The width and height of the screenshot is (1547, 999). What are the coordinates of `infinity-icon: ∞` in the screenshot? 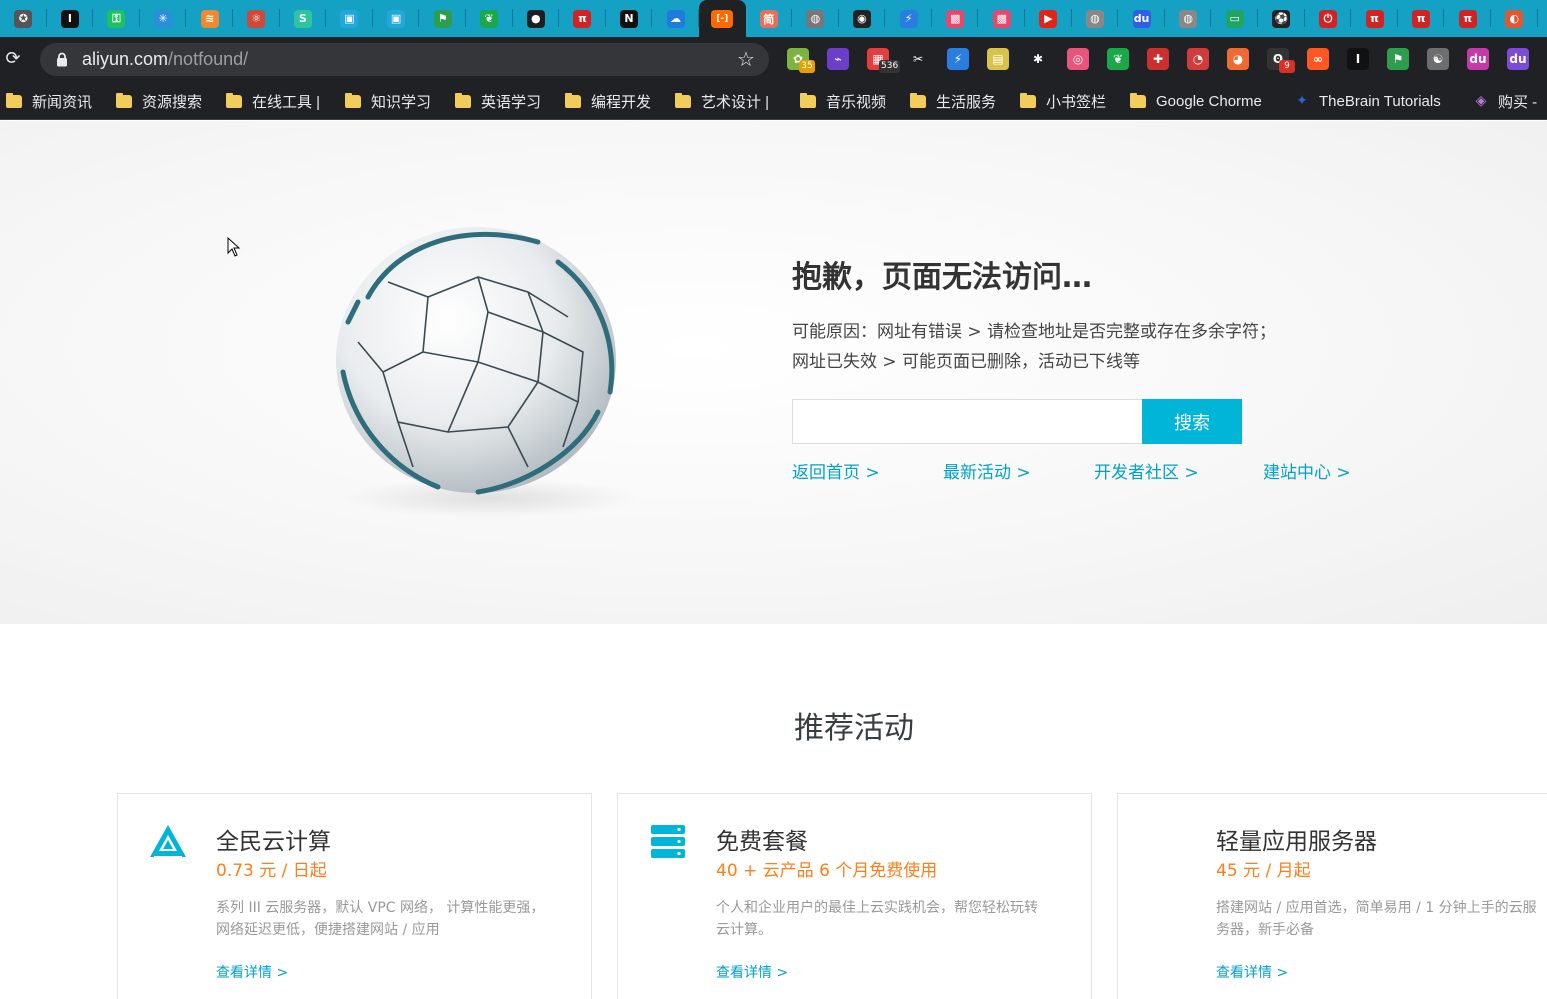 It's located at (1318, 59).